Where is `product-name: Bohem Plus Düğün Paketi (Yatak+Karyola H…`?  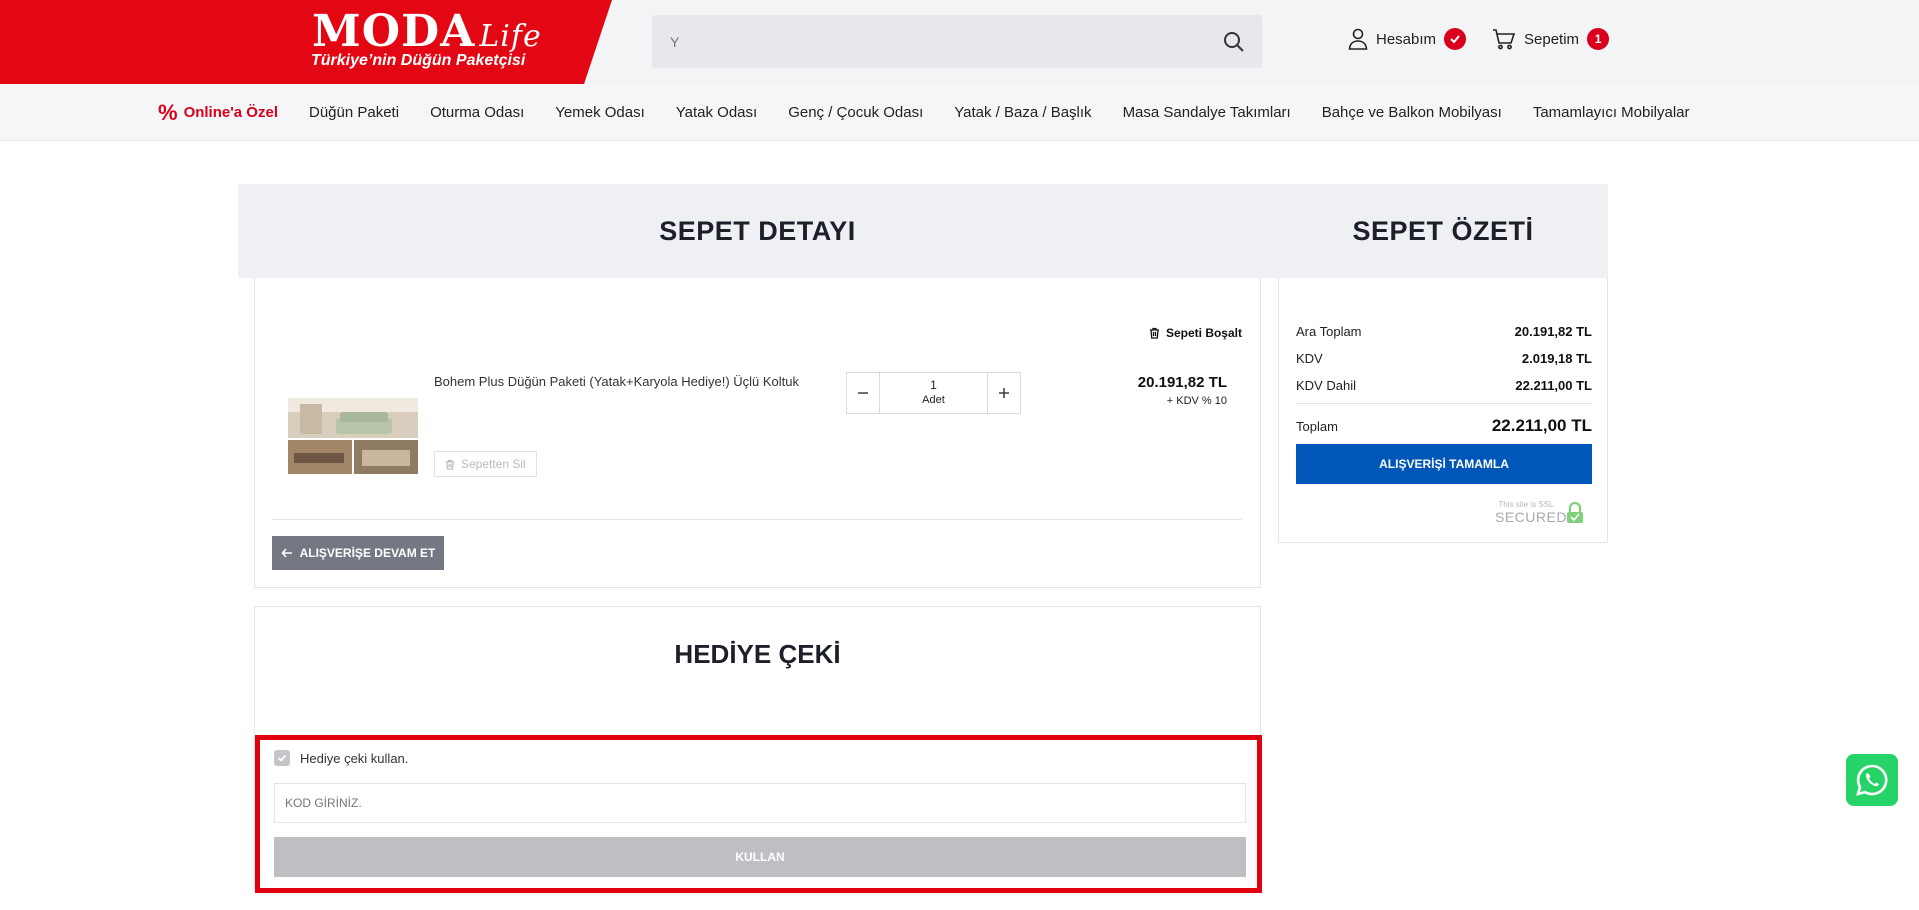 product-name: Bohem Plus Düğün Paketi (Yatak+Karyola H… is located at coordinates (619, 381).